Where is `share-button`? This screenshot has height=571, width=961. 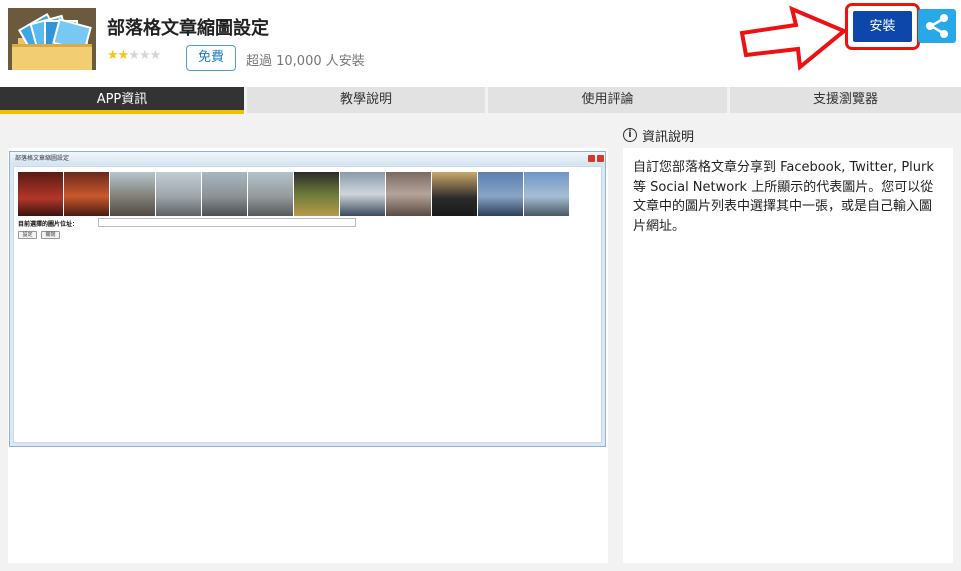
share-button is located at coordinates (937, 26).